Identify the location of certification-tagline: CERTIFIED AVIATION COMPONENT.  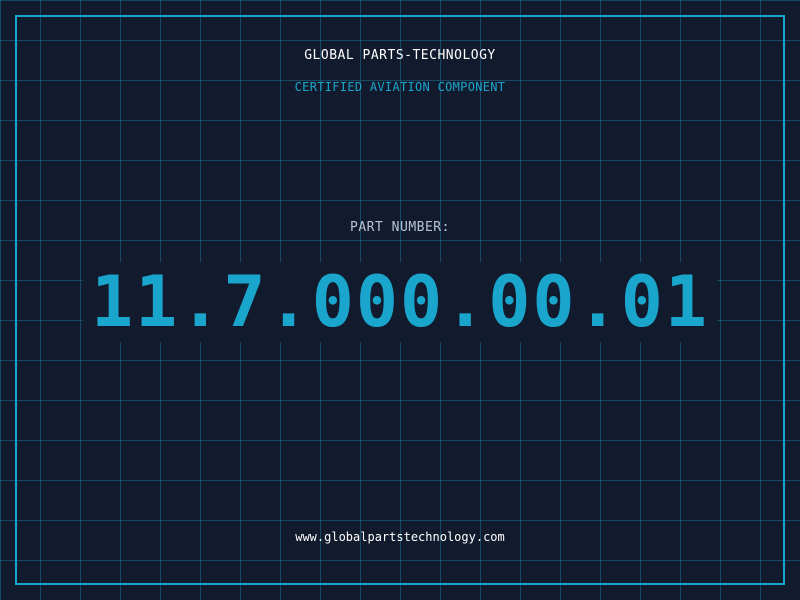
(400, 87).